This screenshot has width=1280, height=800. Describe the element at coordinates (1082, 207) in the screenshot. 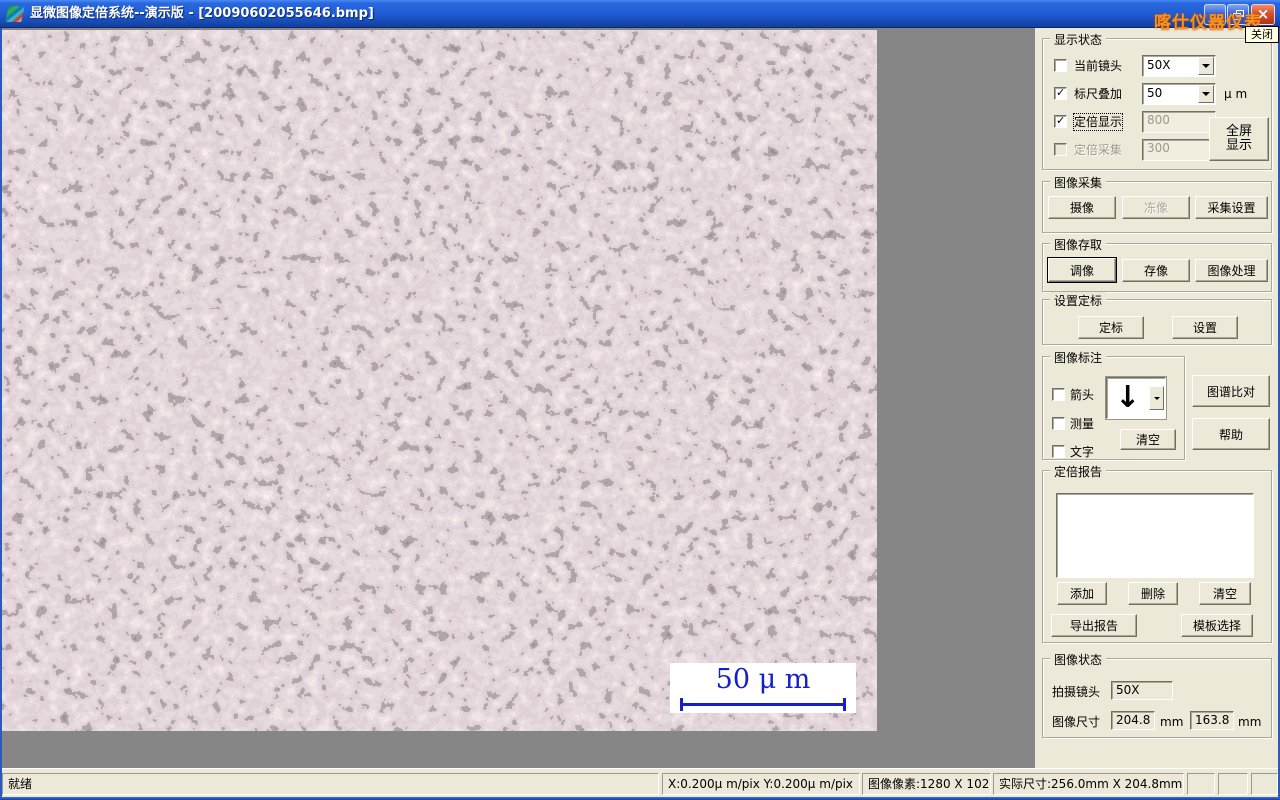

I see `shoot-button: 摄像` at that location.